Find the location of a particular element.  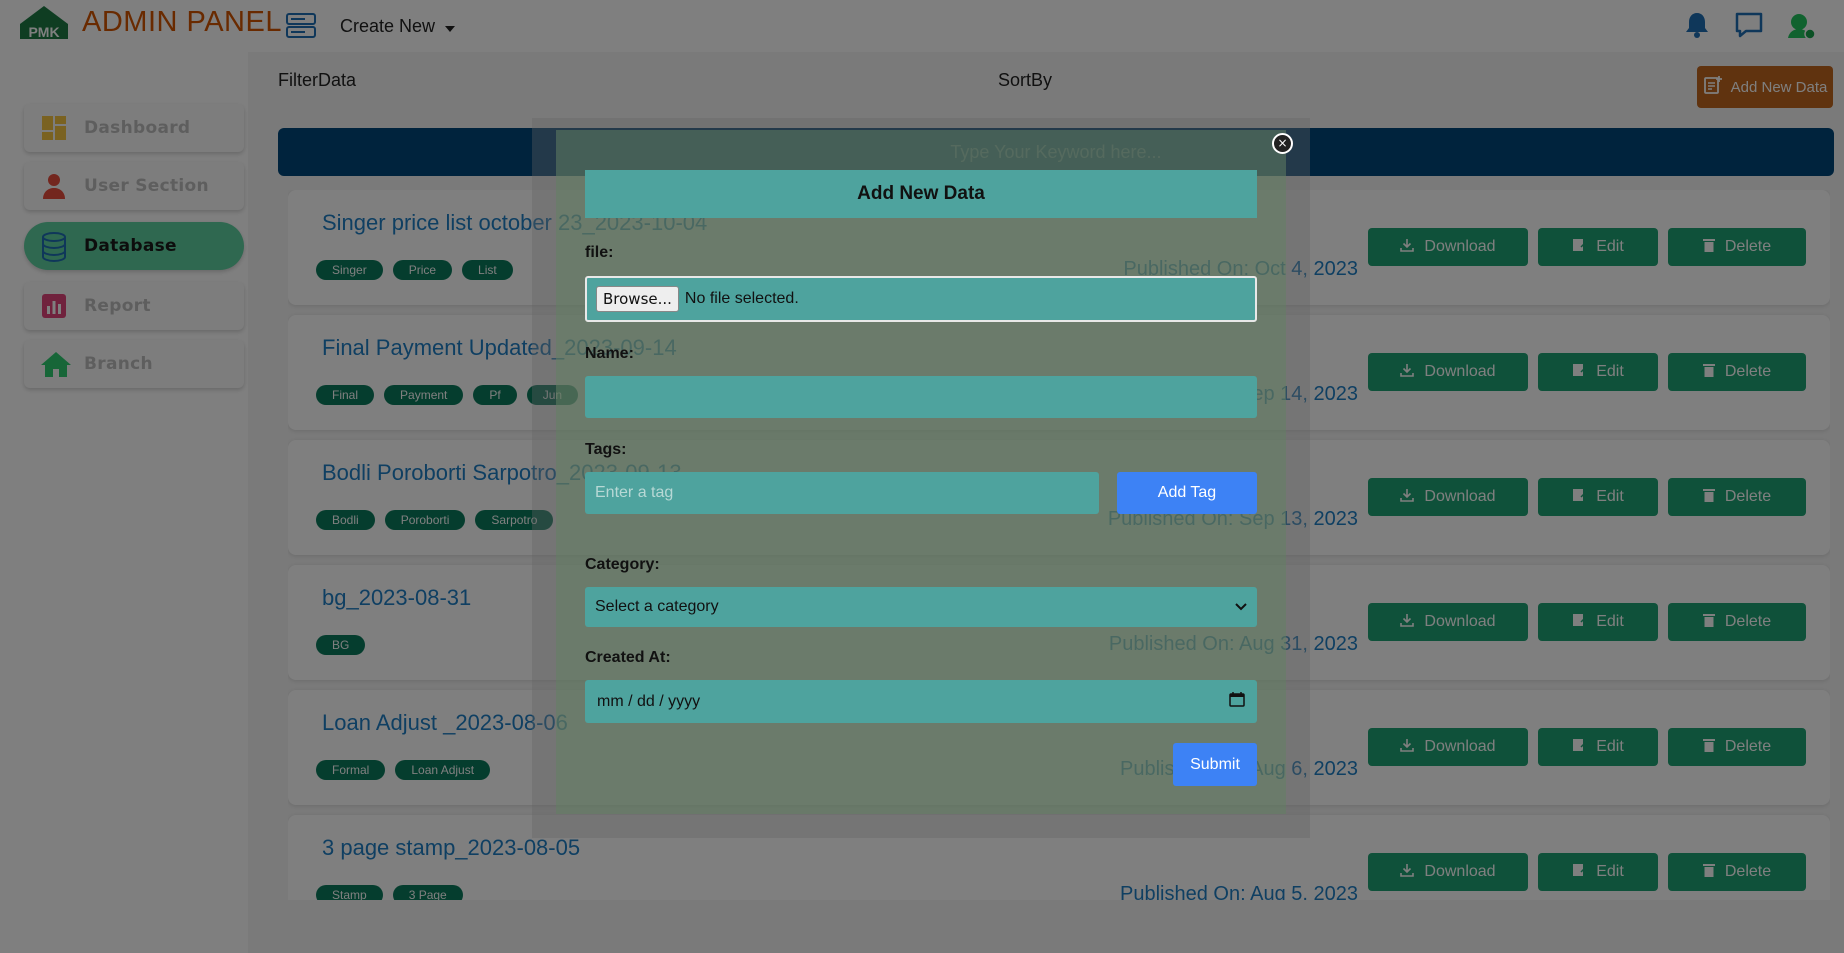

tag-input is located at coordinates (842, 493).